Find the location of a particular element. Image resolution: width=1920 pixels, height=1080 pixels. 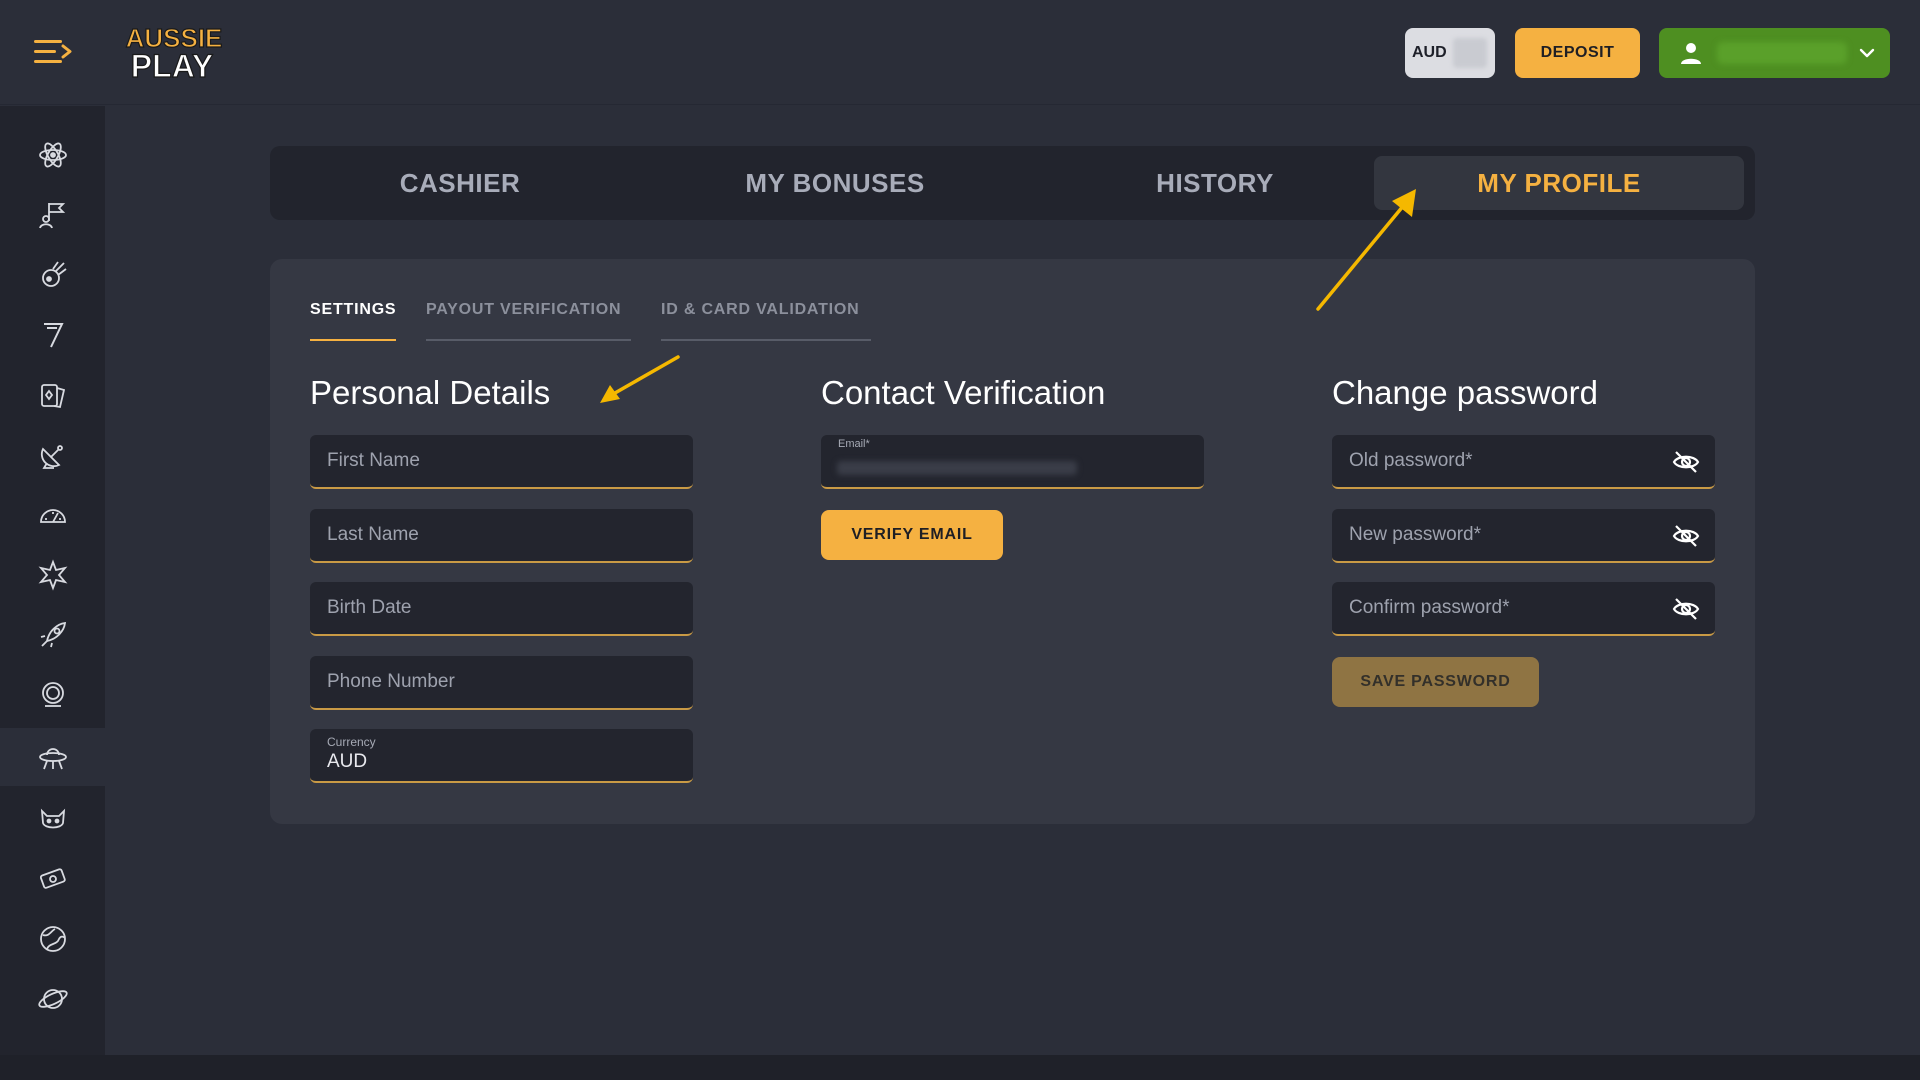

explosion-star-icon is located at coordinates (52, 575).